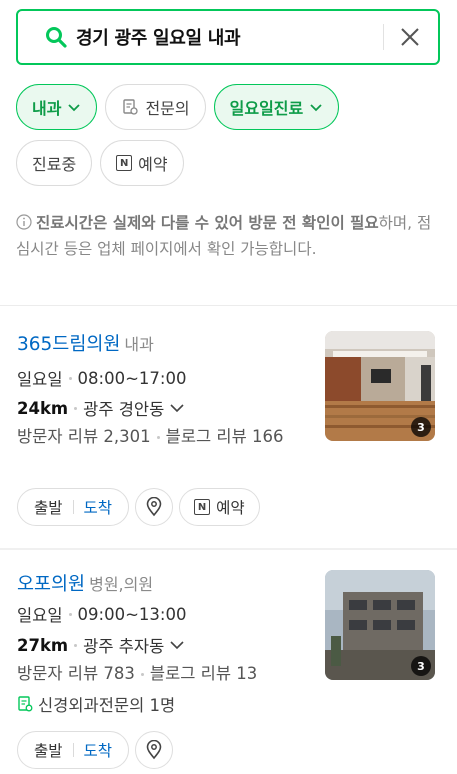 This screenshot has width=457, height=774. I want to click on hours-time: 09:00~13:00, so click(132, 614).